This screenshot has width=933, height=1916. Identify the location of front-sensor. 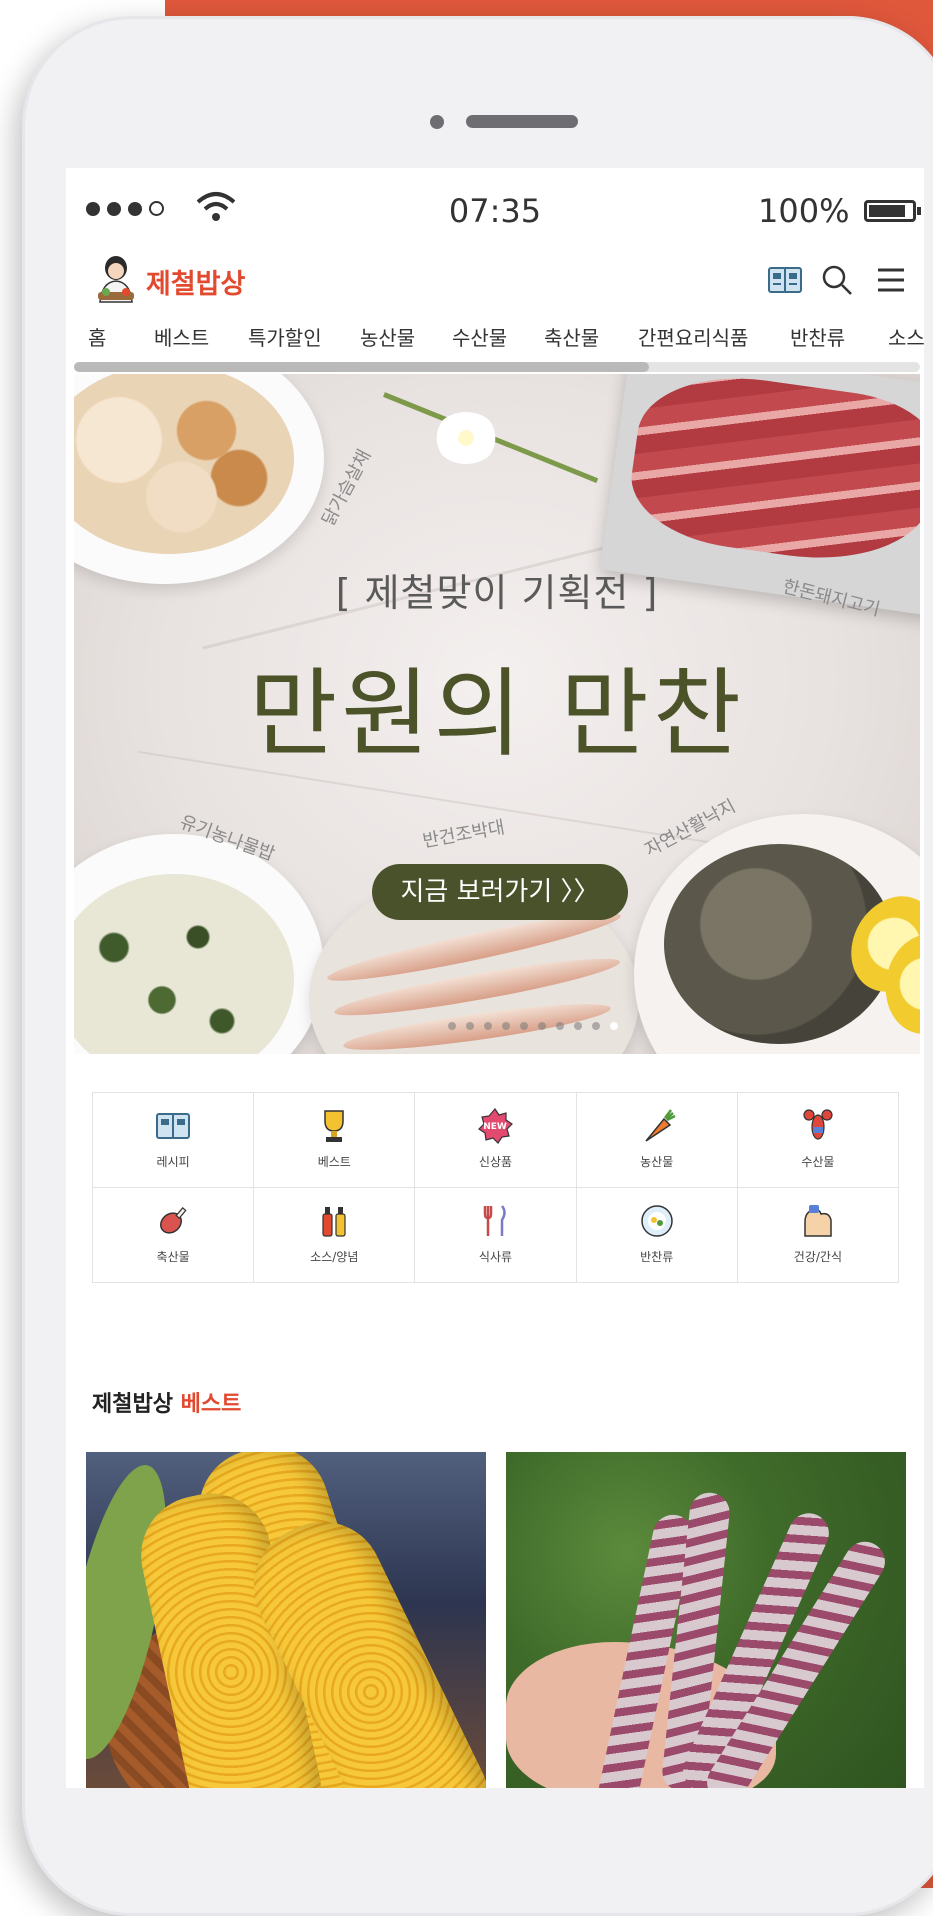
(437, 122).